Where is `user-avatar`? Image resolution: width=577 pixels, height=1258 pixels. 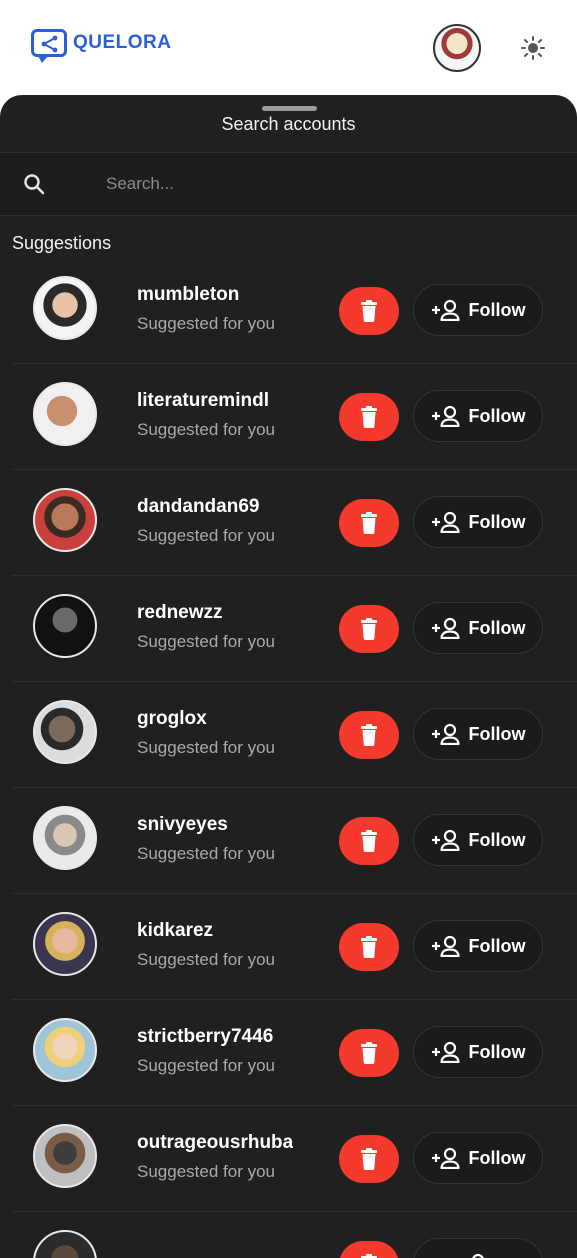
user-avatar is located at coordinates (457, 48).